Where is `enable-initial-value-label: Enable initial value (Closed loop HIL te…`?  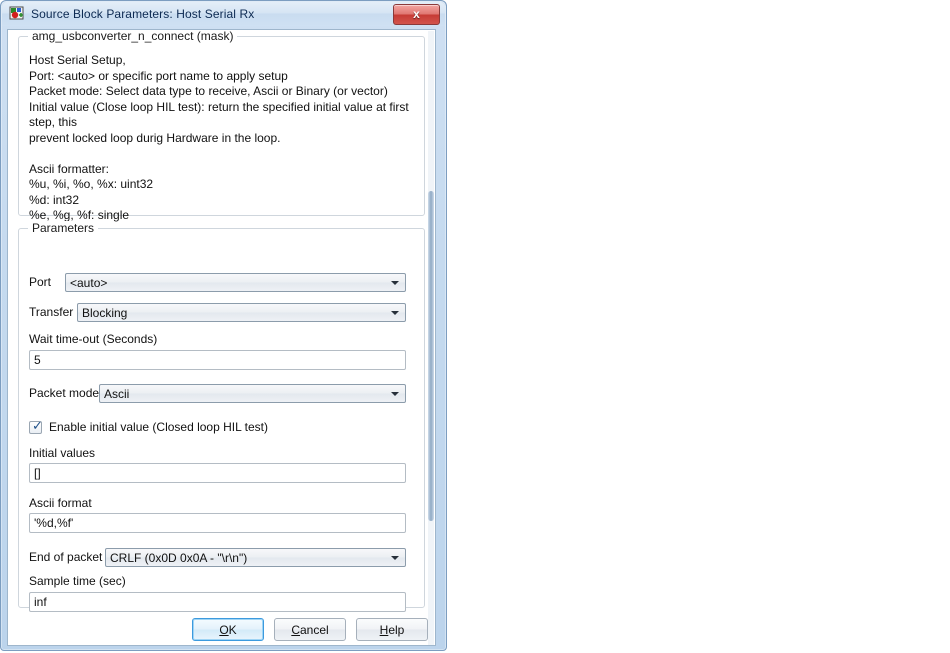 enable-initial-value-label: Enable initial value (Closed loop HIL te… is located at coordinates (159, 427).